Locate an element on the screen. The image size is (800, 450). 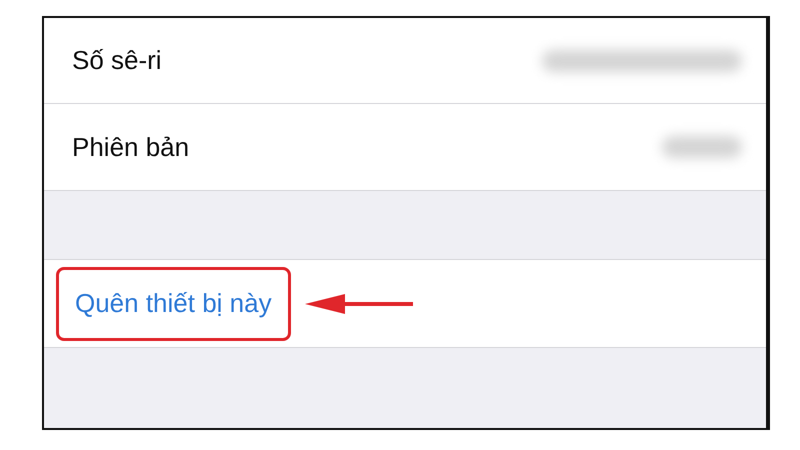
row-label: Số sê-ri is located at coordinates (117, 60).